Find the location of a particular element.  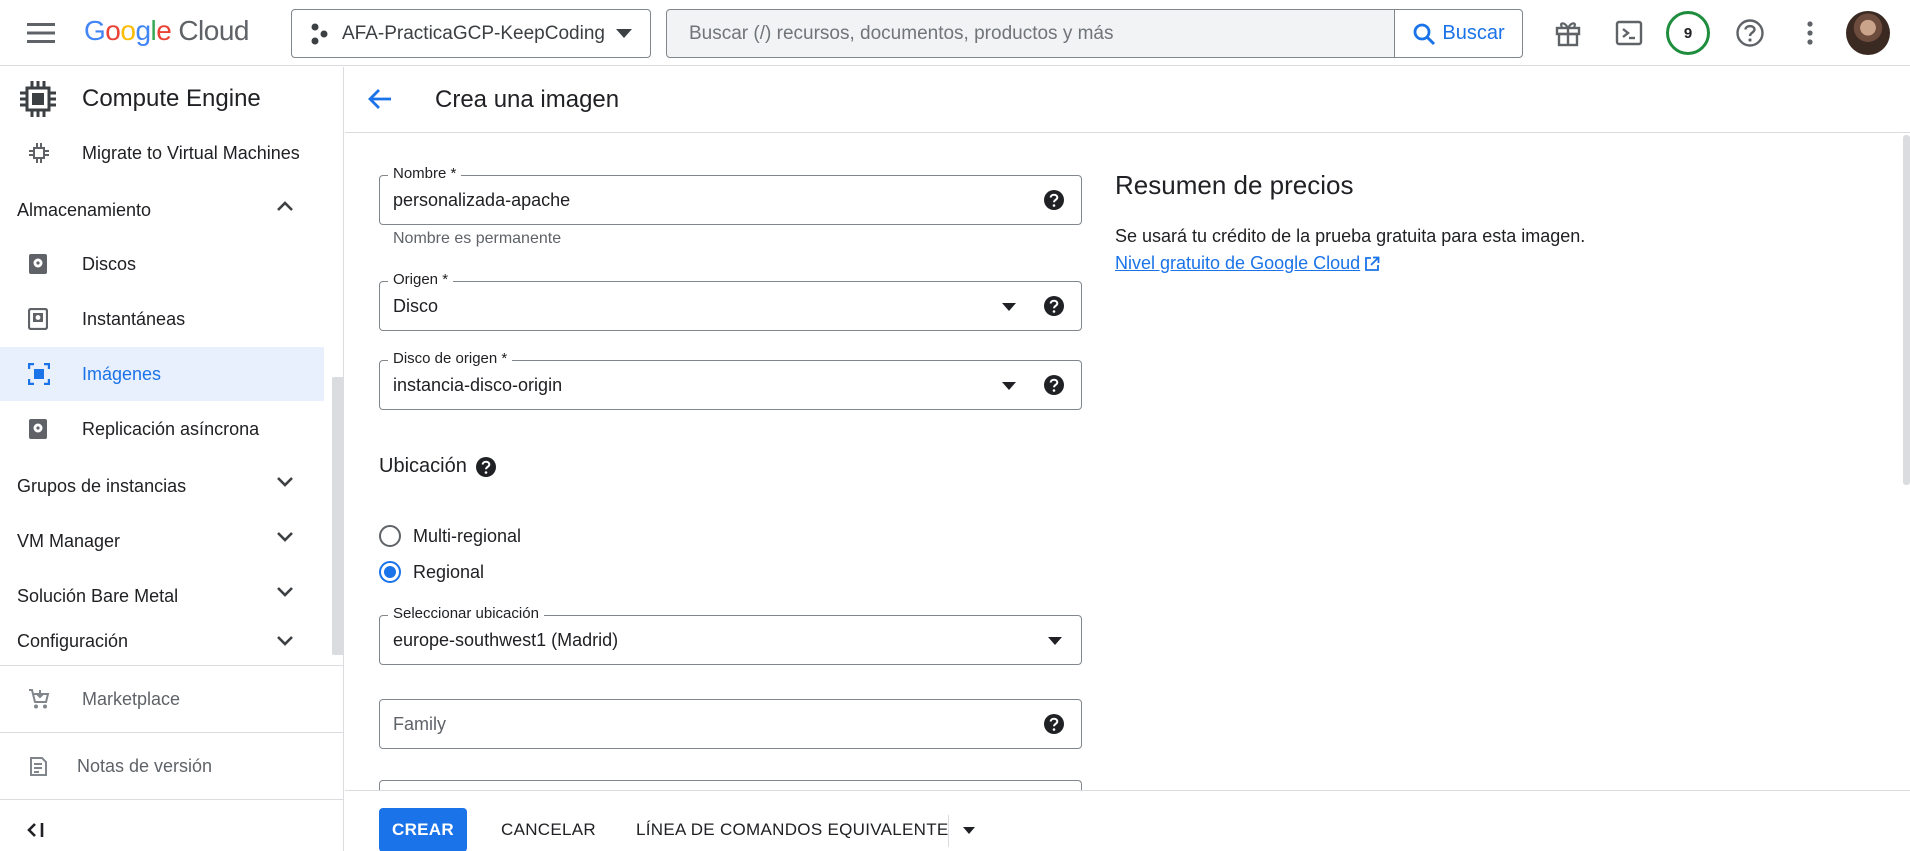

radio-regional: Regional is located at coordinates (431, 572).